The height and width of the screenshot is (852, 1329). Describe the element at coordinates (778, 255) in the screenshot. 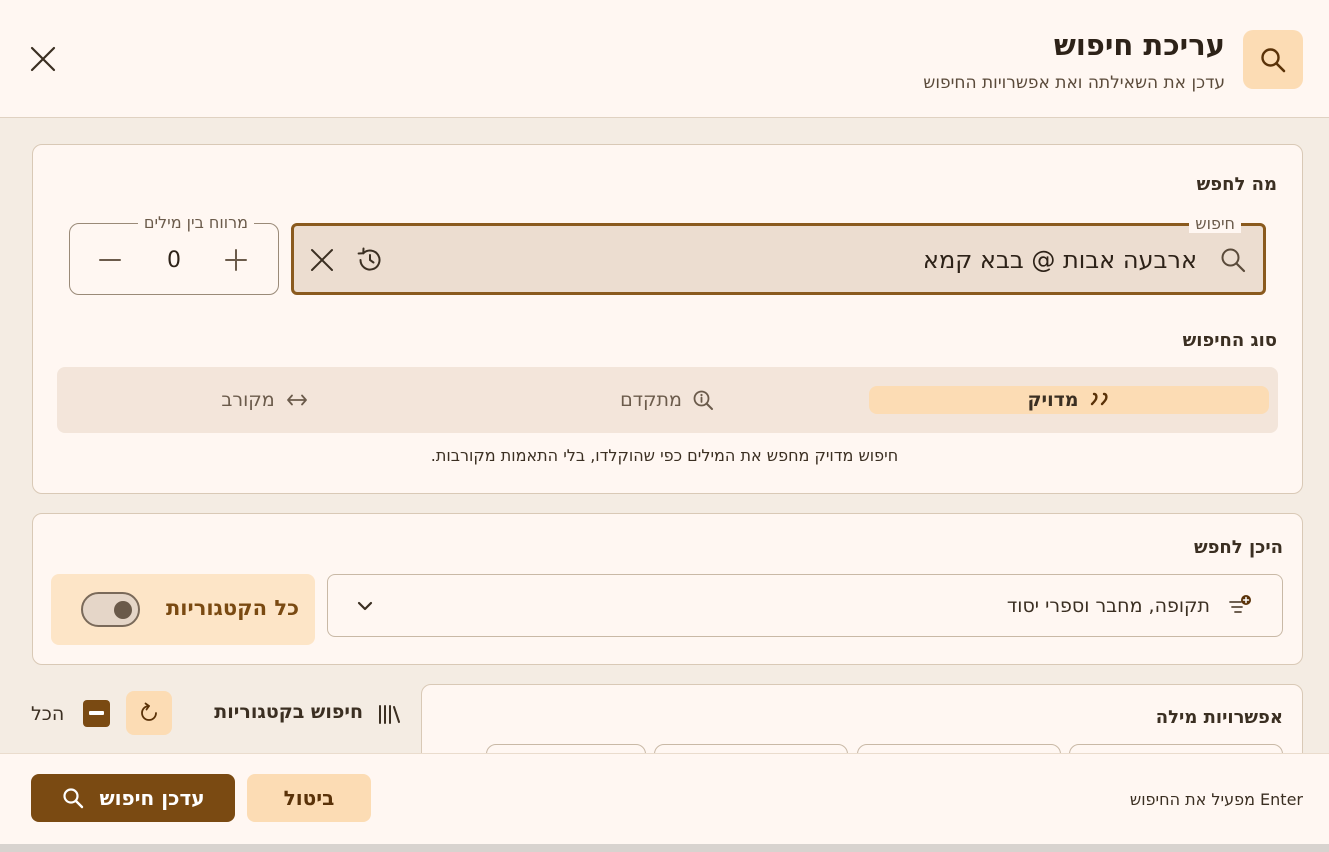

I see `search-input: חיפוש ארבעה אבות @ בבא קמא` at that location.